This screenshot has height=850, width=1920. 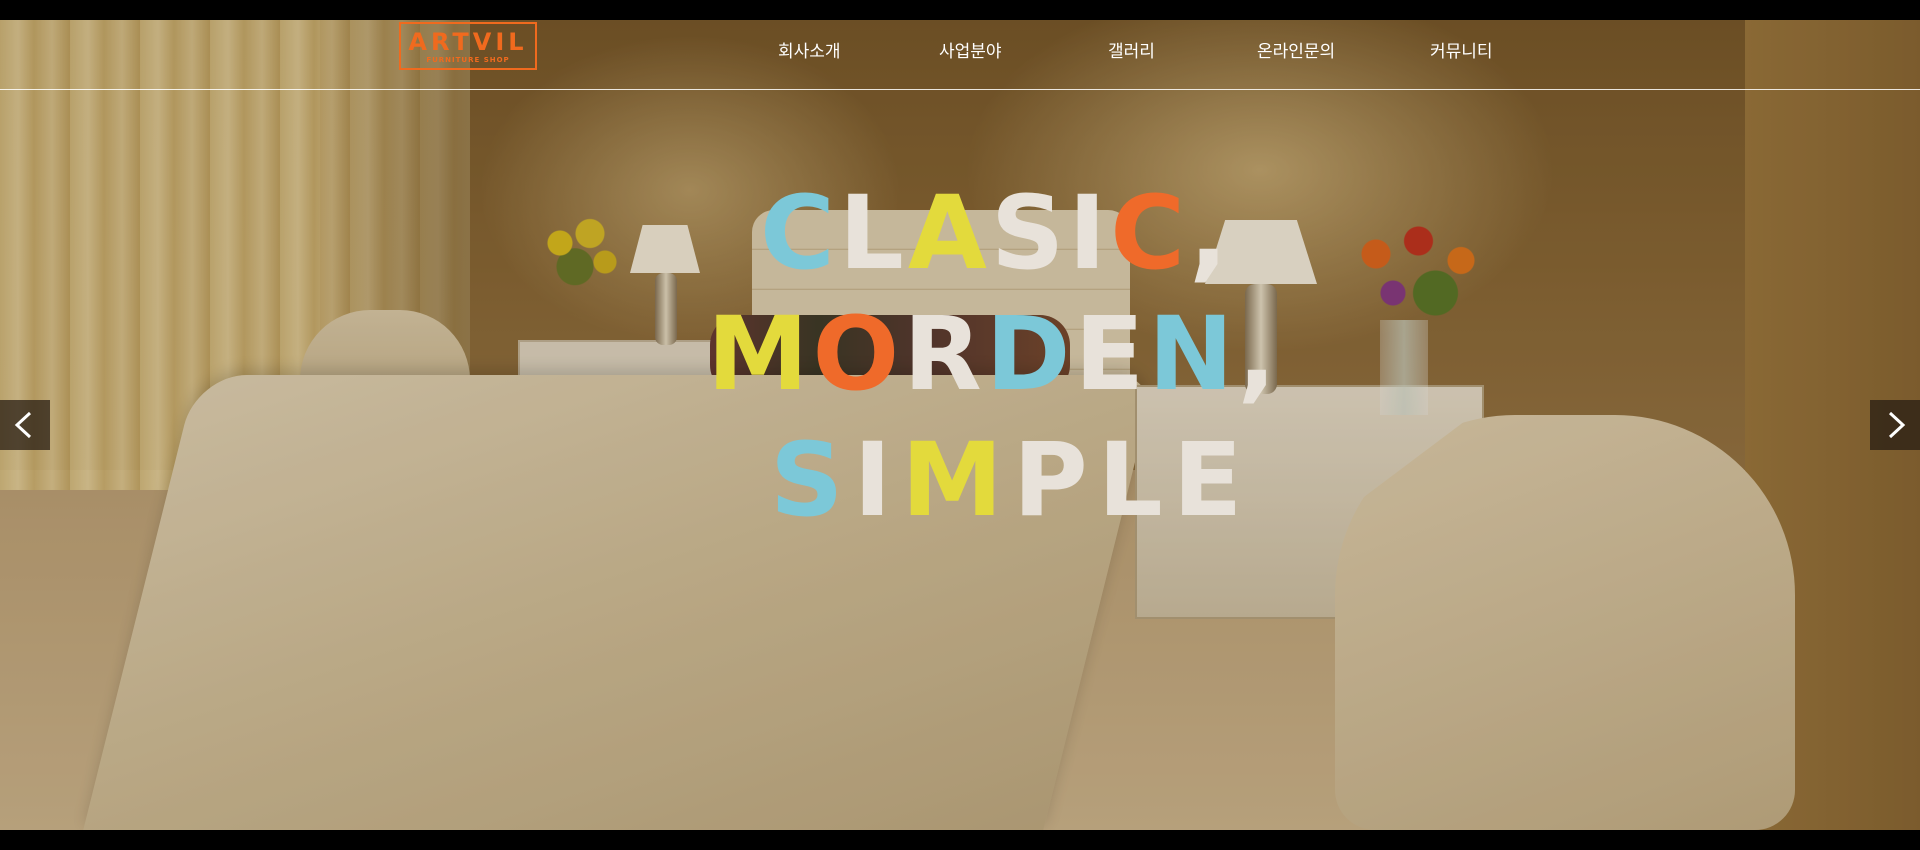 I want to click on hero-headline-line3: SIMPLE, so click(x=1011, y=481).